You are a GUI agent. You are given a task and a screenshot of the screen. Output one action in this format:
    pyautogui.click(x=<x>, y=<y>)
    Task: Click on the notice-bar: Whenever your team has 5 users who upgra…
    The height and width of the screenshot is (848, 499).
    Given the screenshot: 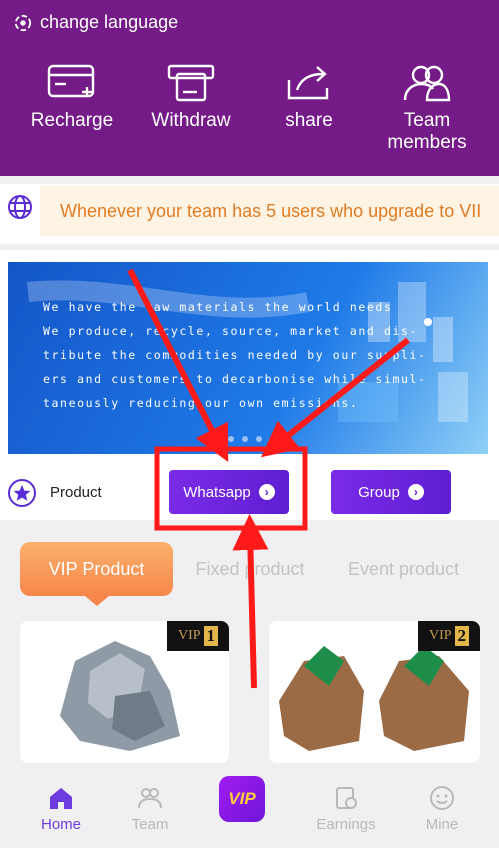 What is the action you would take?
    pyautogui.click(x=249, y=214)
    